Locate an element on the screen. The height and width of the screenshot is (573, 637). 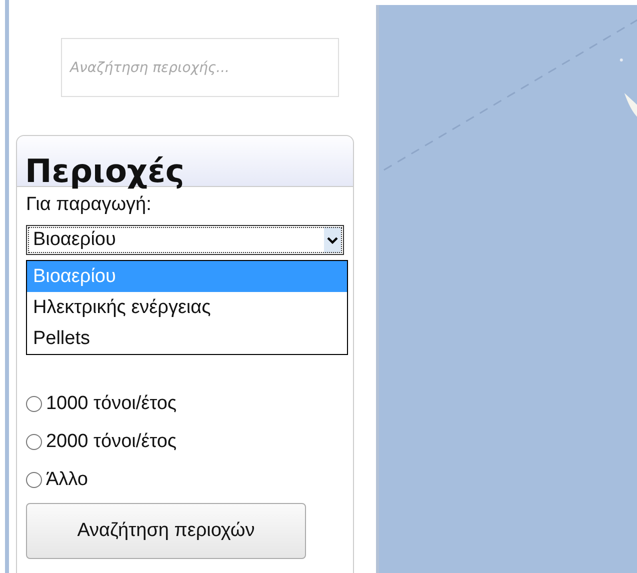
caret-icon is located at coordinates (332, 240).